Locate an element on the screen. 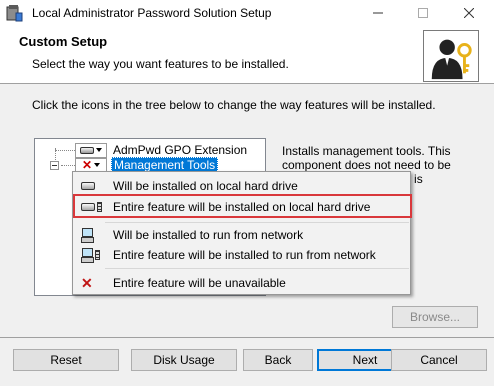 The height and width of the screenshot is (386, 494). maximize-button is located at coordinates (423, 13).